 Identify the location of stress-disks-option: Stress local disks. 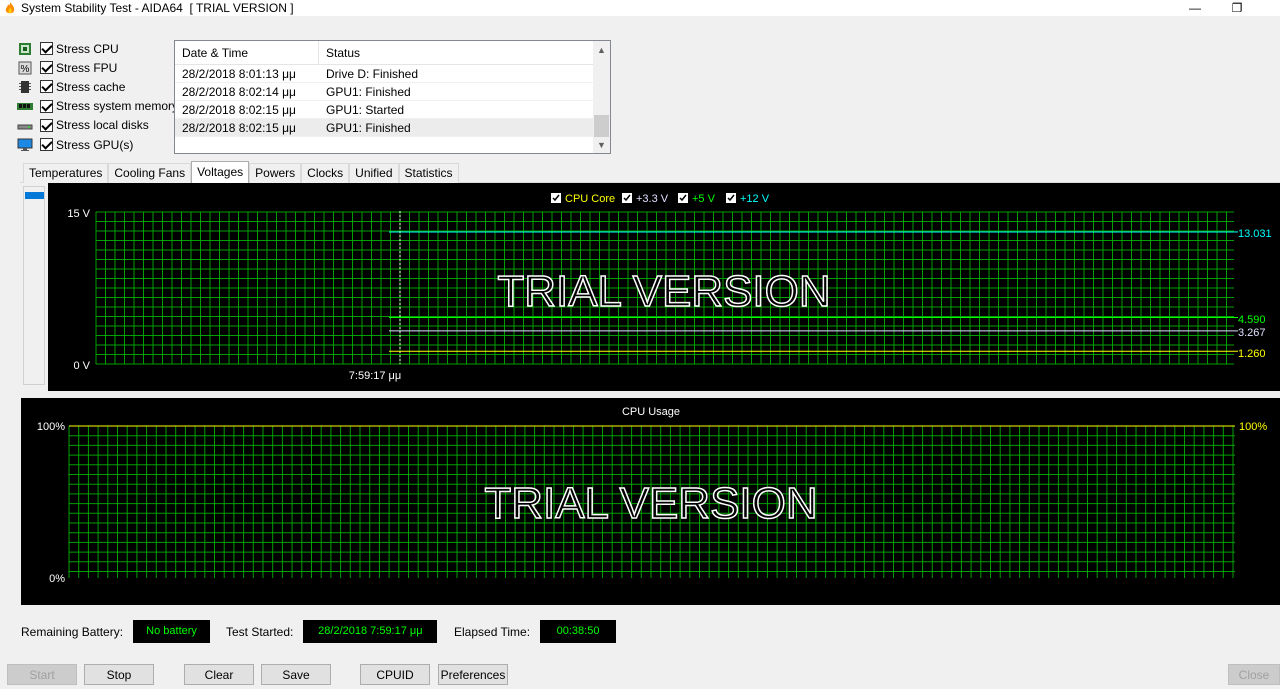
(97, 125).